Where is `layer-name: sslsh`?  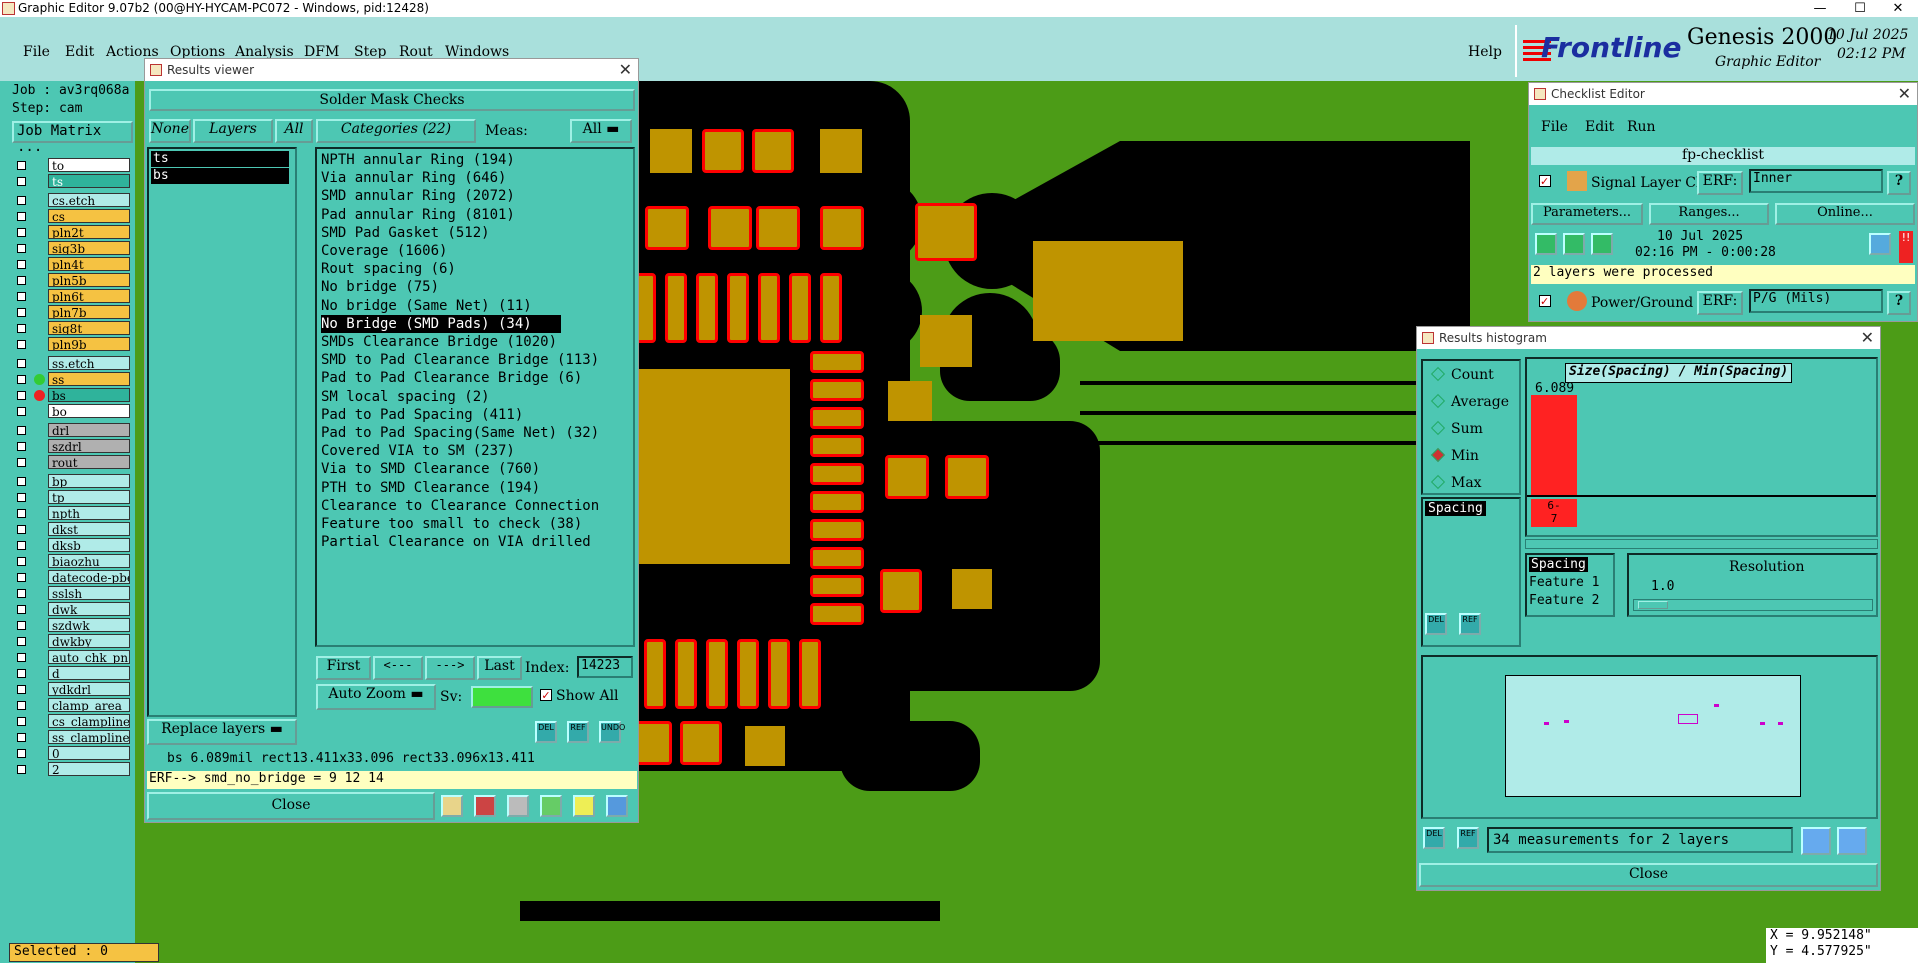 layer-name: sslsh is located at coordinates (89, 593).